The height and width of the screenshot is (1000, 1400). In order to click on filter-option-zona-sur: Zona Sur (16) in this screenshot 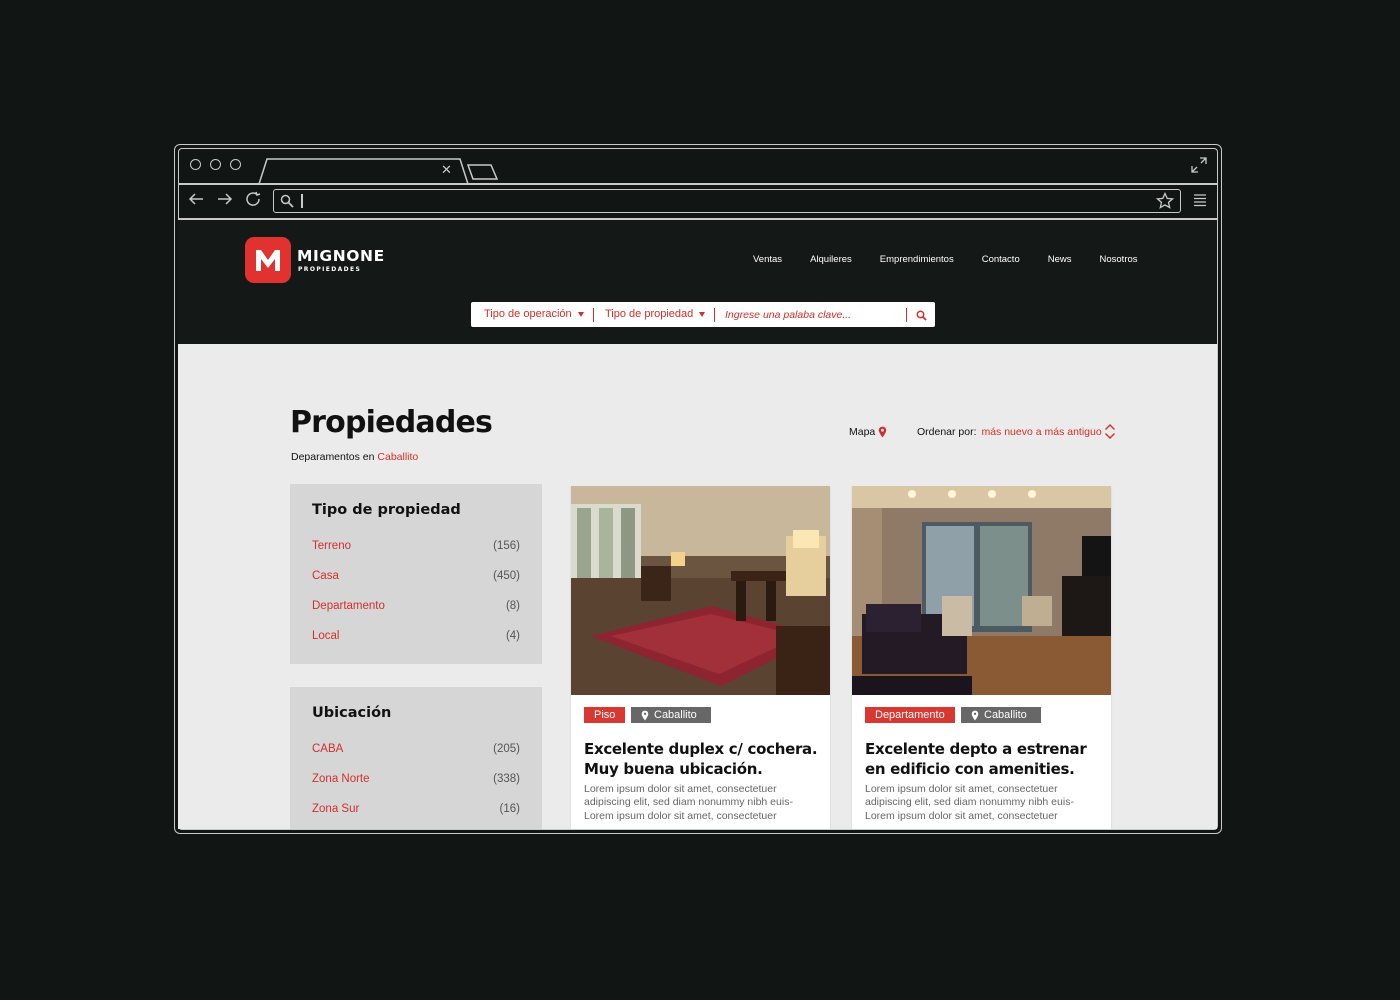, I will do `click(416, 809)`.